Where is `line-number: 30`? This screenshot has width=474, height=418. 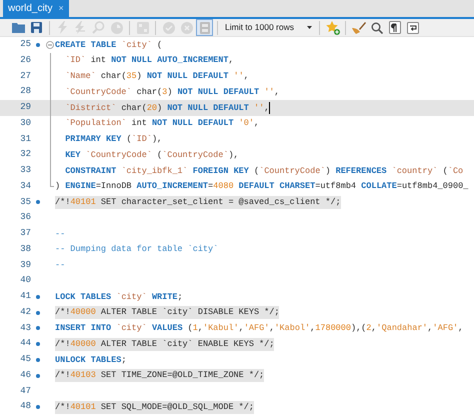
line-number: 30 is located at coordinates (25, 123).